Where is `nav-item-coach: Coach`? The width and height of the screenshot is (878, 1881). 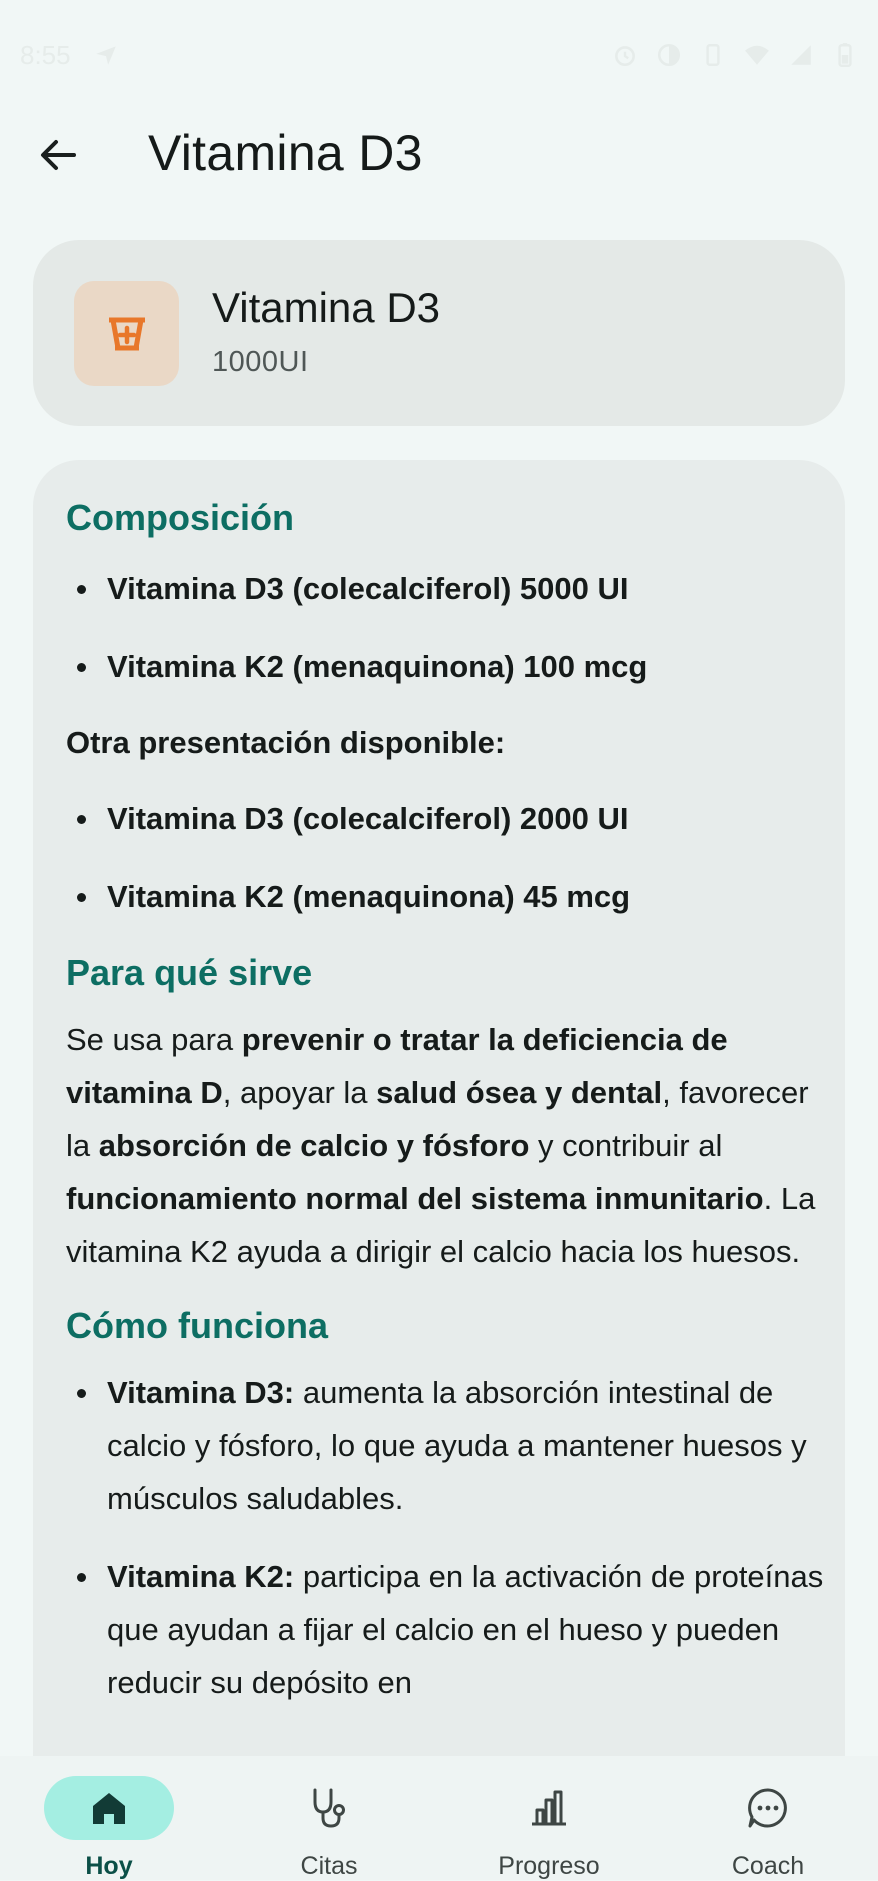
nav-item-coach: Coach is located at coordinates (768, 1818).